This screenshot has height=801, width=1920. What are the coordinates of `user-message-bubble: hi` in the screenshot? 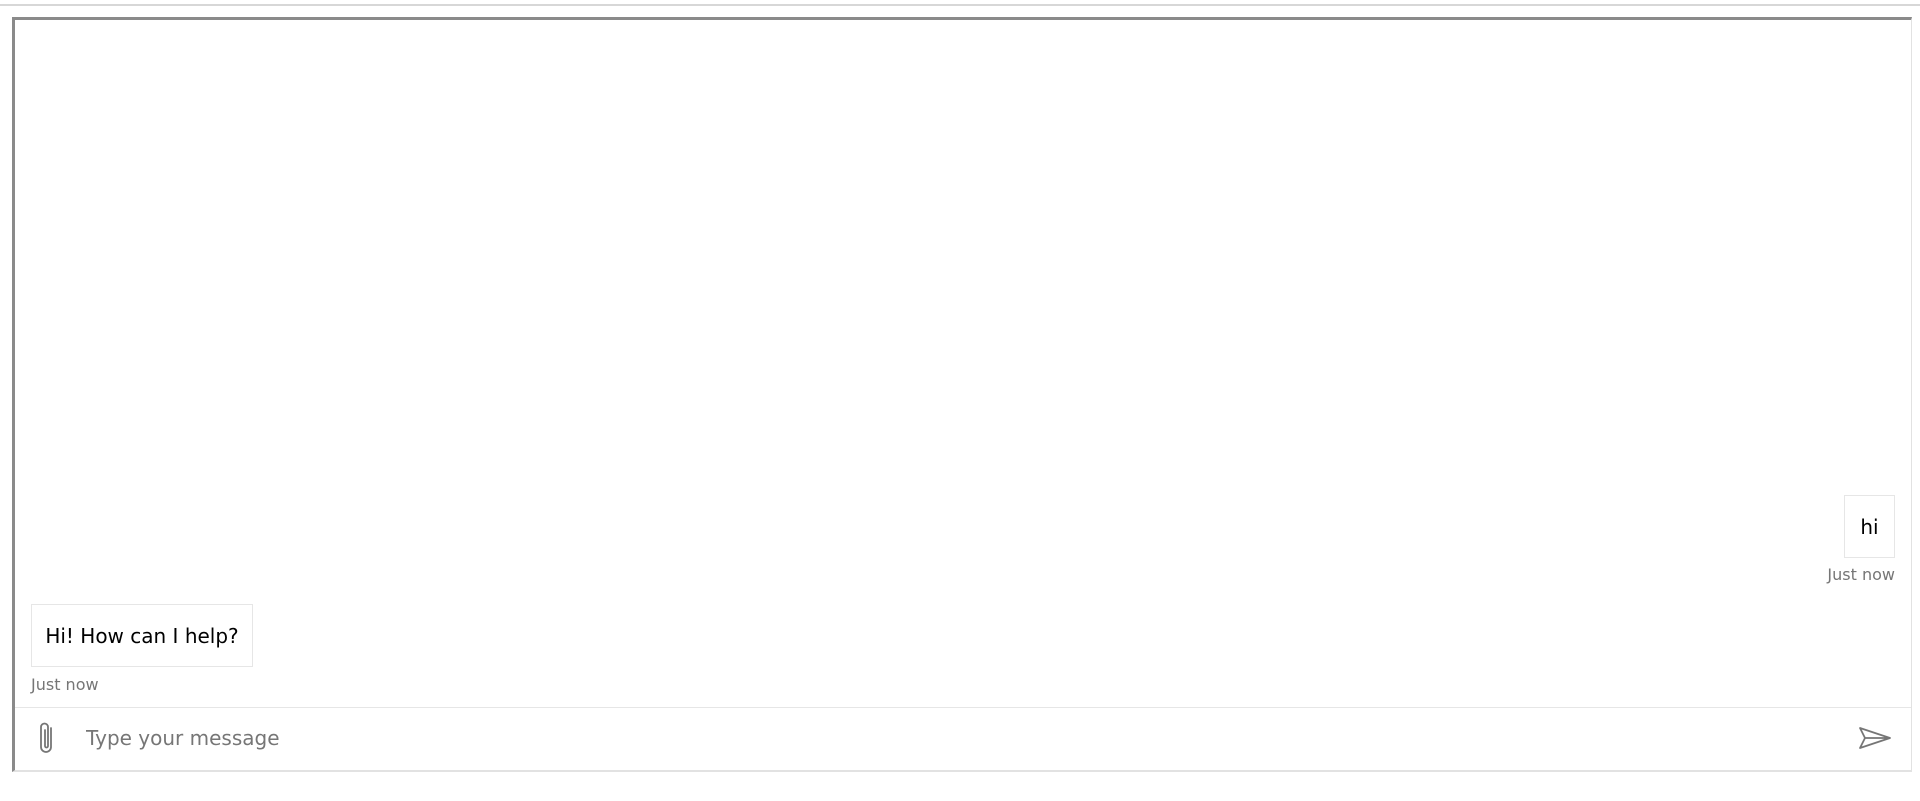 It's located at (1869, 526).